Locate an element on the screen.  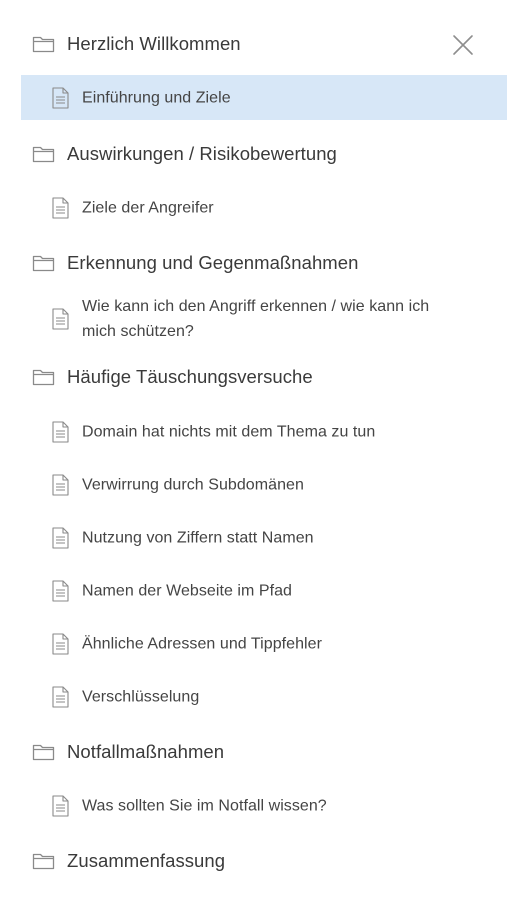
toc-section-notfallmassnahmen: Notfallmaßnahmen is located at coordinates (264, 752).